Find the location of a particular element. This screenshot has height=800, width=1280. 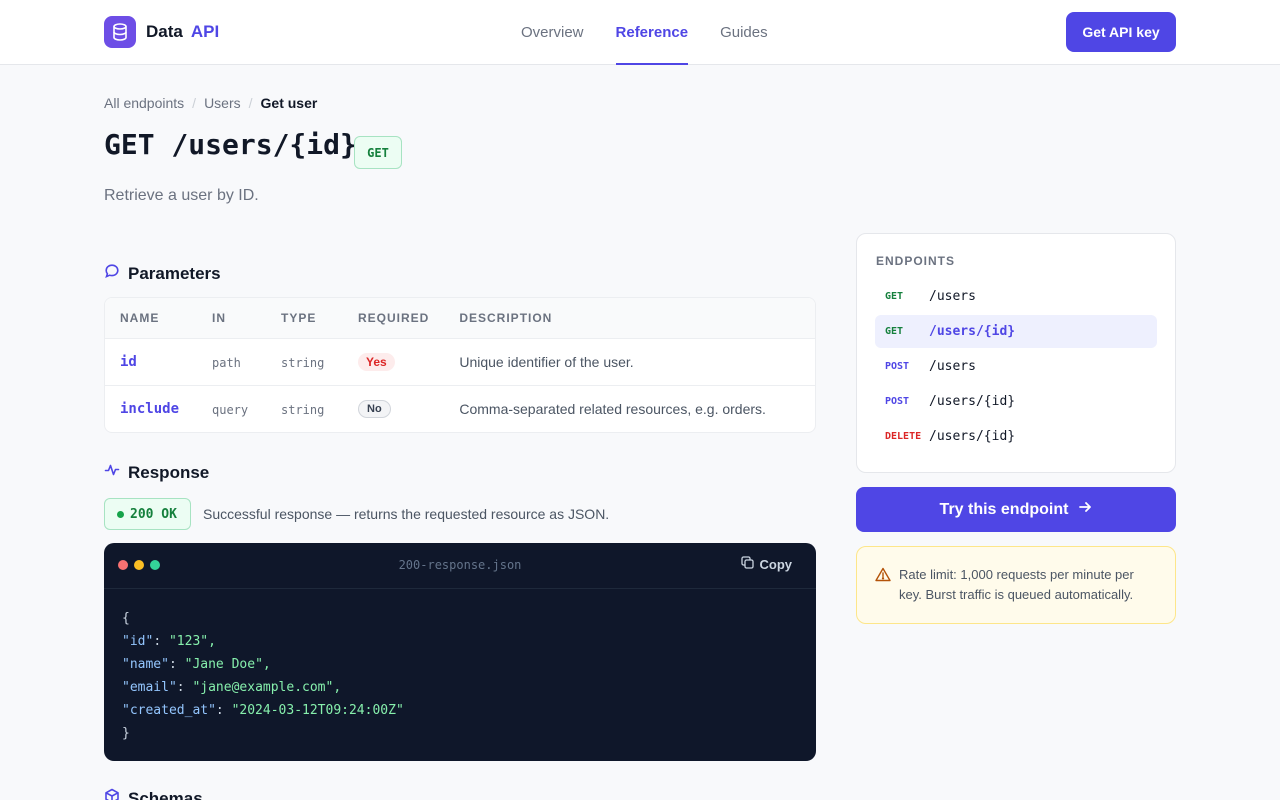

parameters-heading: Parameters is located at coordinates (162, 273).